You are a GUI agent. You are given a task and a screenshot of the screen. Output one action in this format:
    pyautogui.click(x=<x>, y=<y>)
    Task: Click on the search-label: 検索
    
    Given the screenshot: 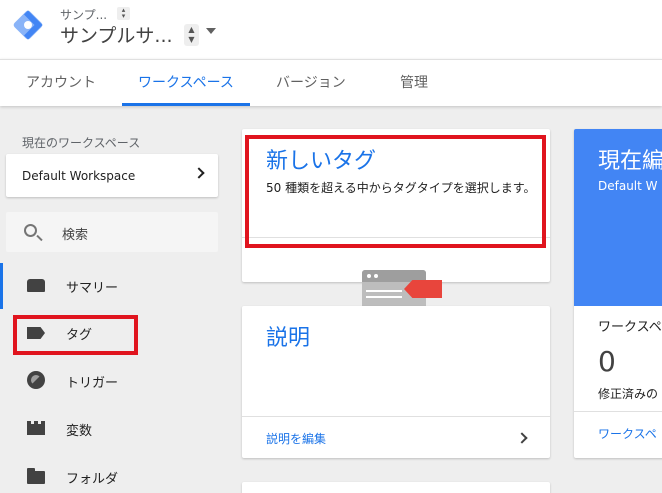 What is the action you would take?
    pyautogui.click(x=75, y=235)
    